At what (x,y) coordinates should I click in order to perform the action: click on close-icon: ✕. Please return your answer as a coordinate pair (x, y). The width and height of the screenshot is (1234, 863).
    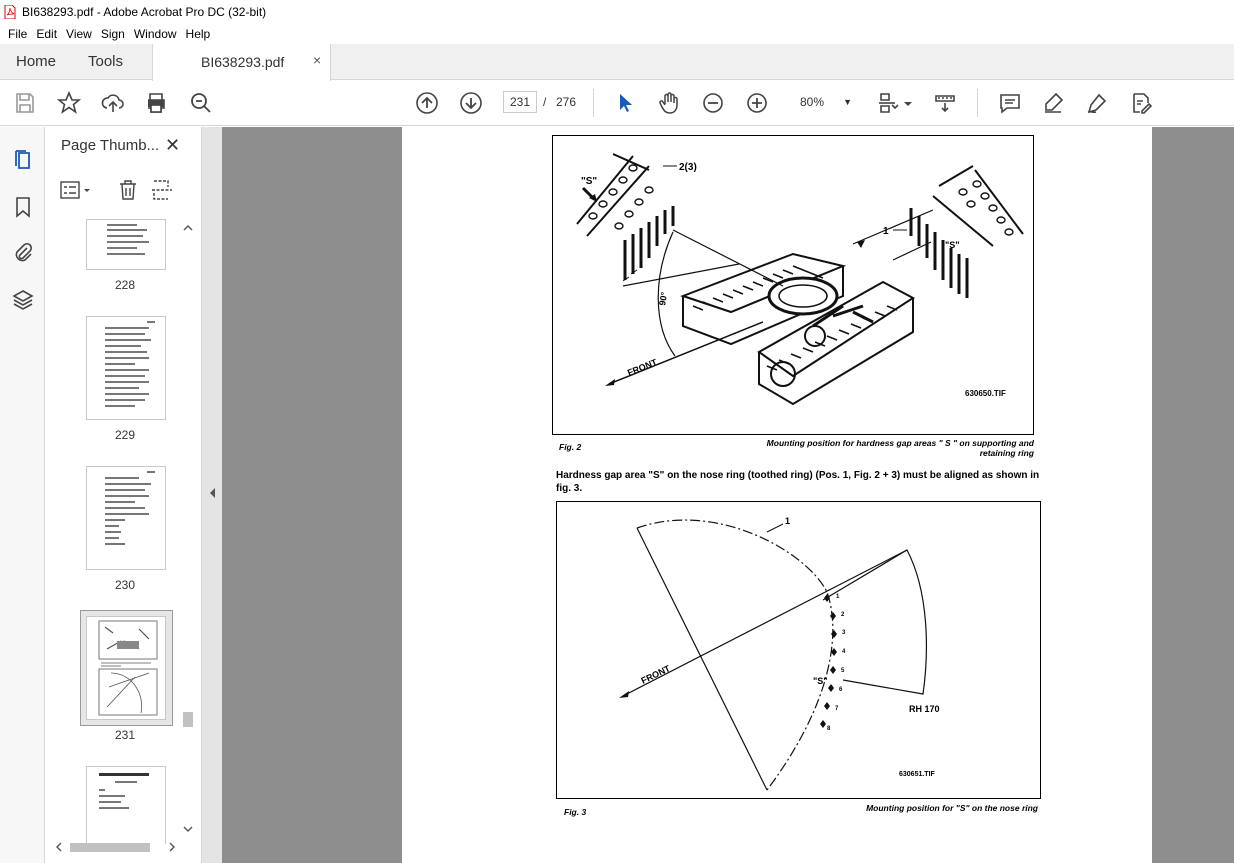
    Looking at the image, I should click on (172, 145).